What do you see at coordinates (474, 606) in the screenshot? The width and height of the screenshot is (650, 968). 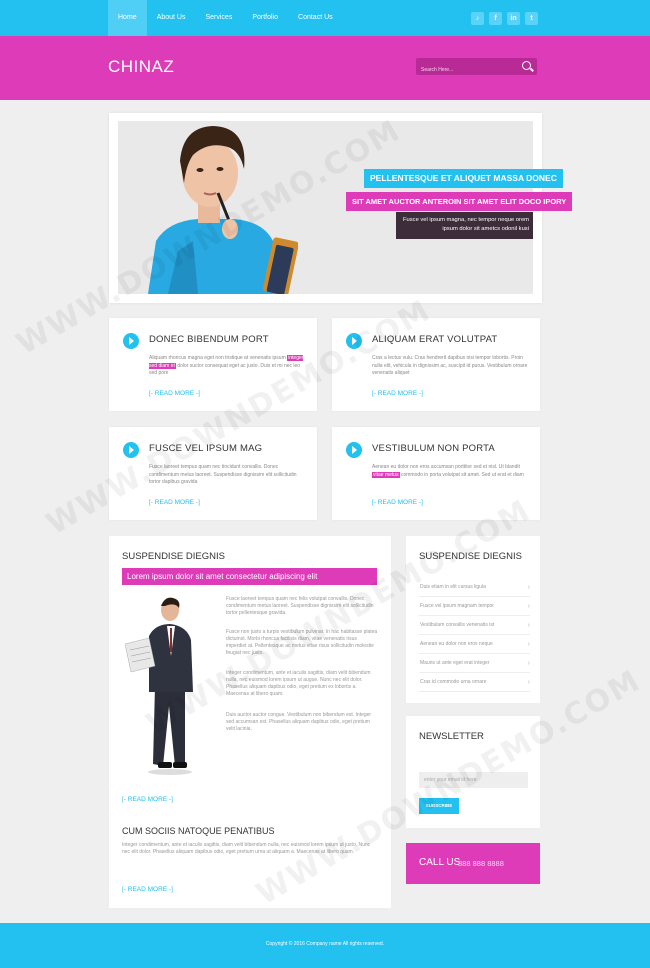 I see `sidebar-item: Fusce vel ipsum magnam tempor` at bounding box center [474, 606].